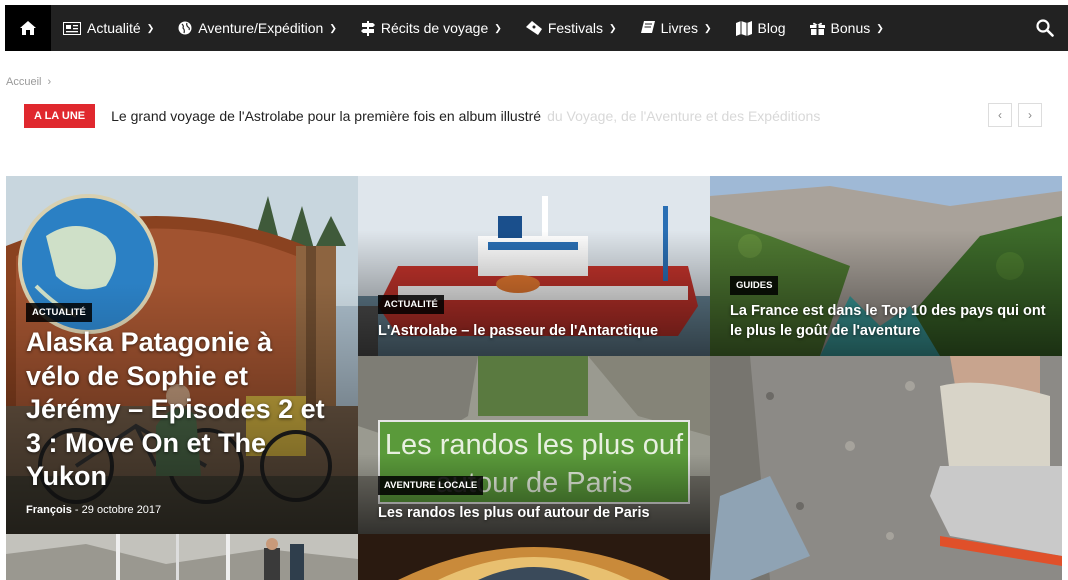 This screenshot has width=1068, height=580. I want to click on post-date: 29 octobre 2017, so click(121, 510).